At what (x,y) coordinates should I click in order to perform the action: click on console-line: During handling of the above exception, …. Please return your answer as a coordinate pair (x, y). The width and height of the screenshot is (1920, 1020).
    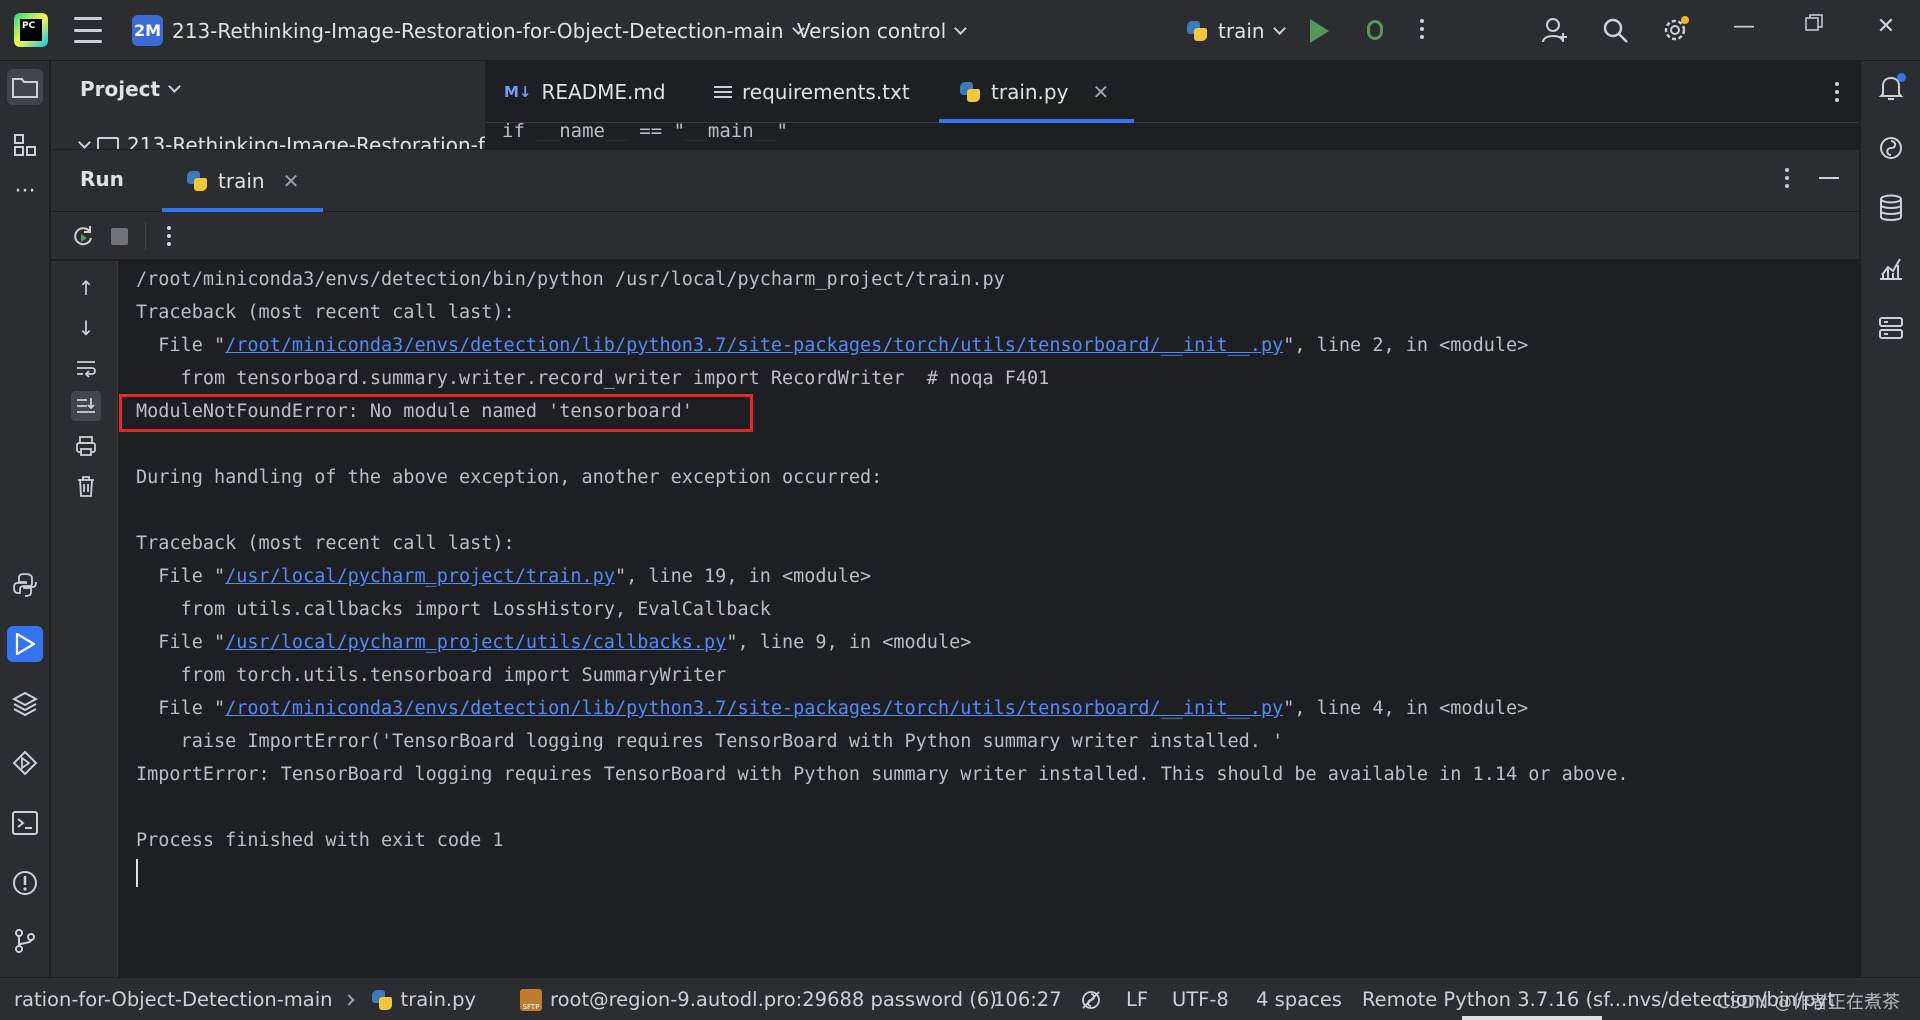
    Looking at the image, I should click on (509, 477).